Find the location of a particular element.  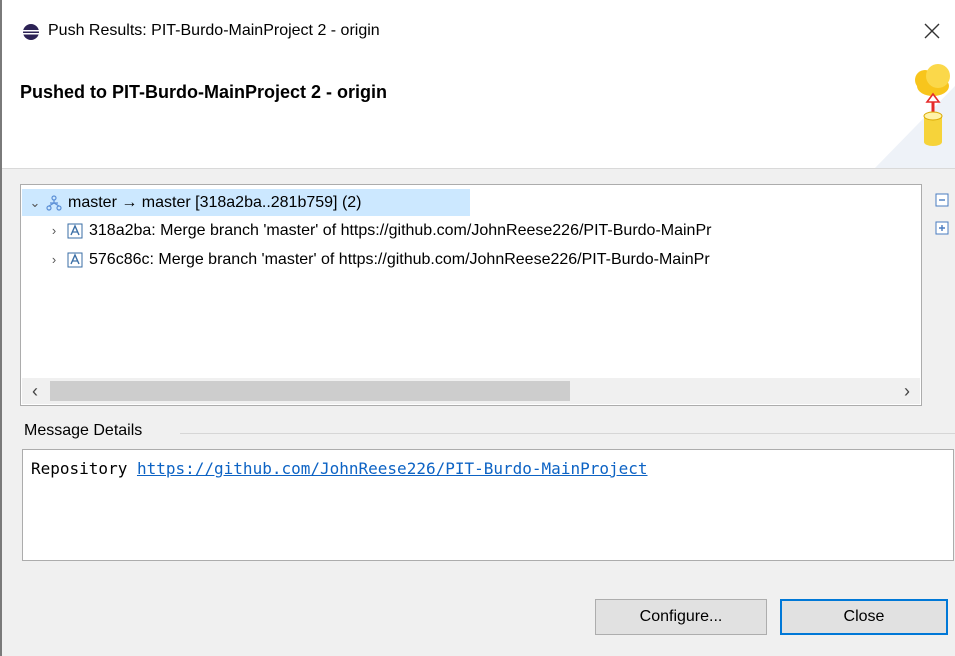

close-icon is located at coordinates (932, 31).